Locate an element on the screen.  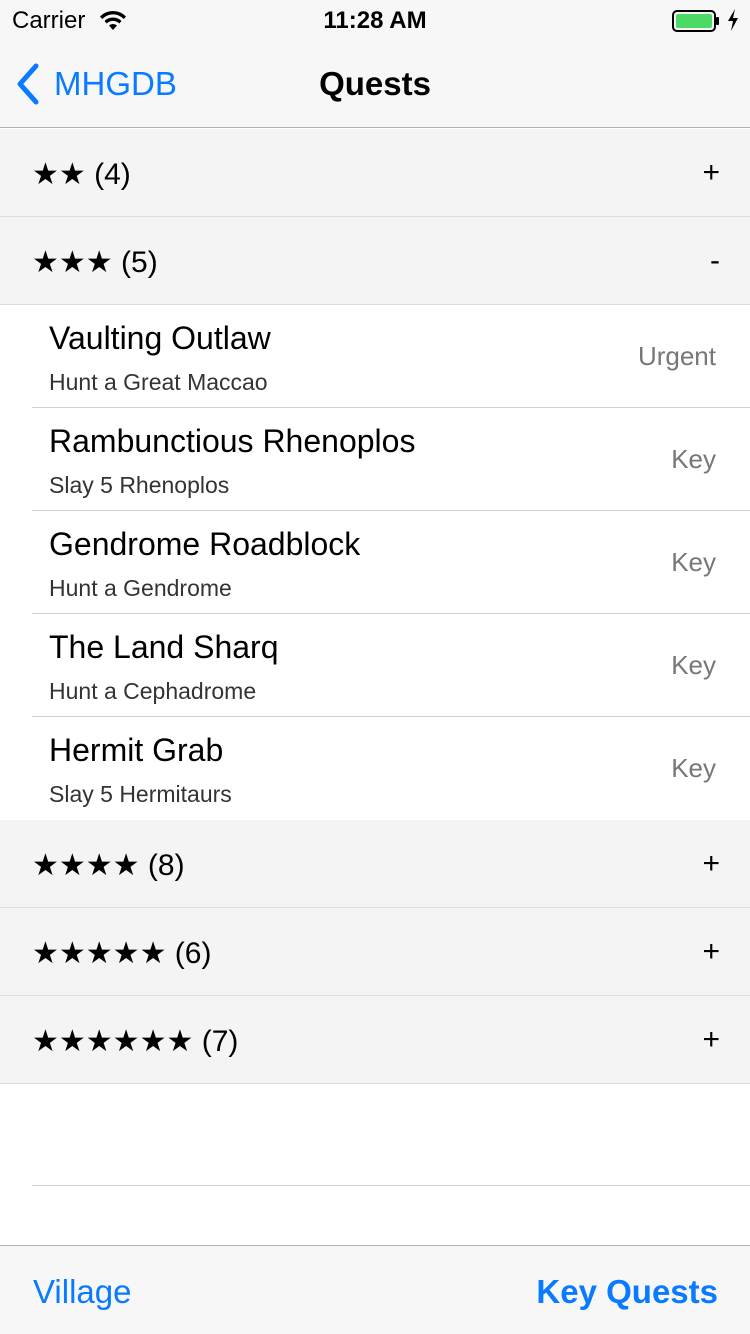
section-label: ★★★ (5) is located at coordinates (95, 262).